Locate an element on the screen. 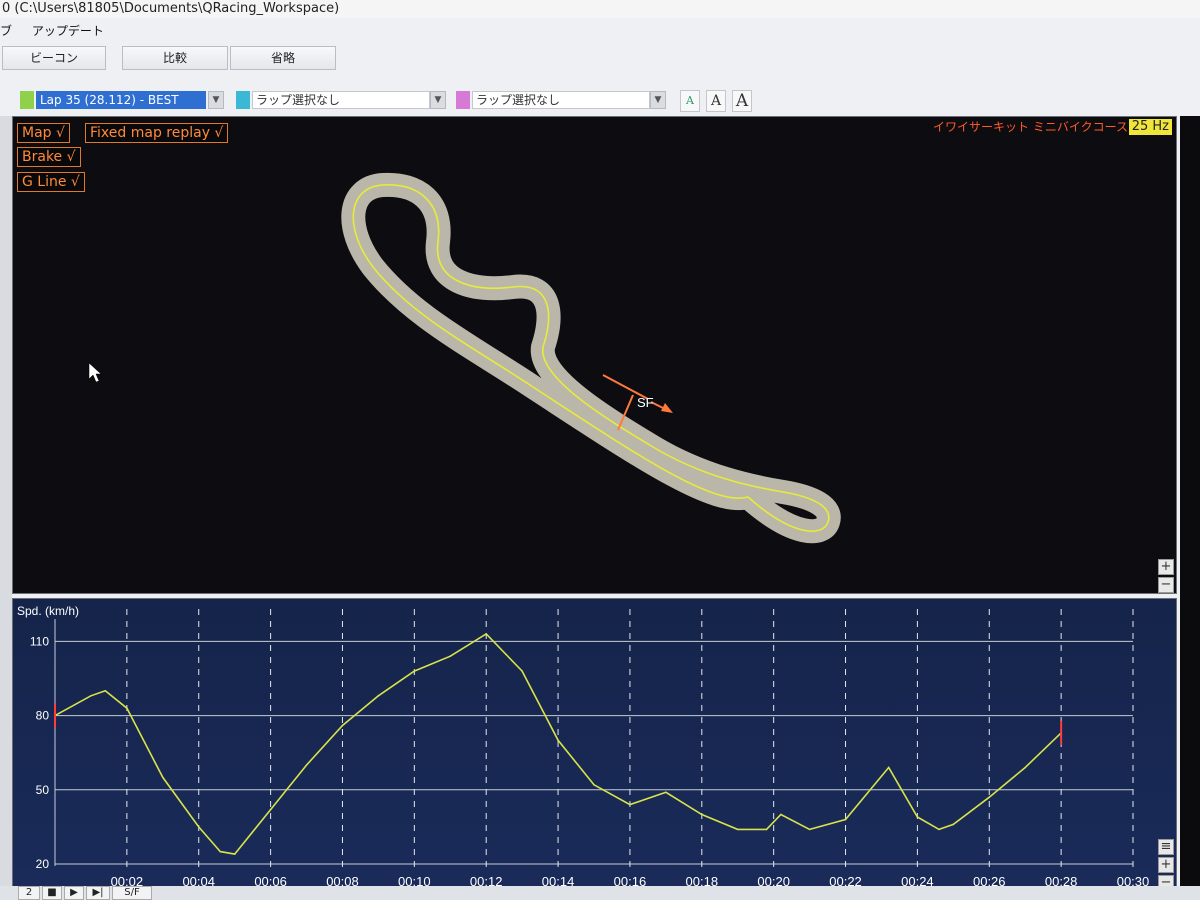 The image size is (1200, 900). y-tick-label: 20 is located at coordinates (43, 864).